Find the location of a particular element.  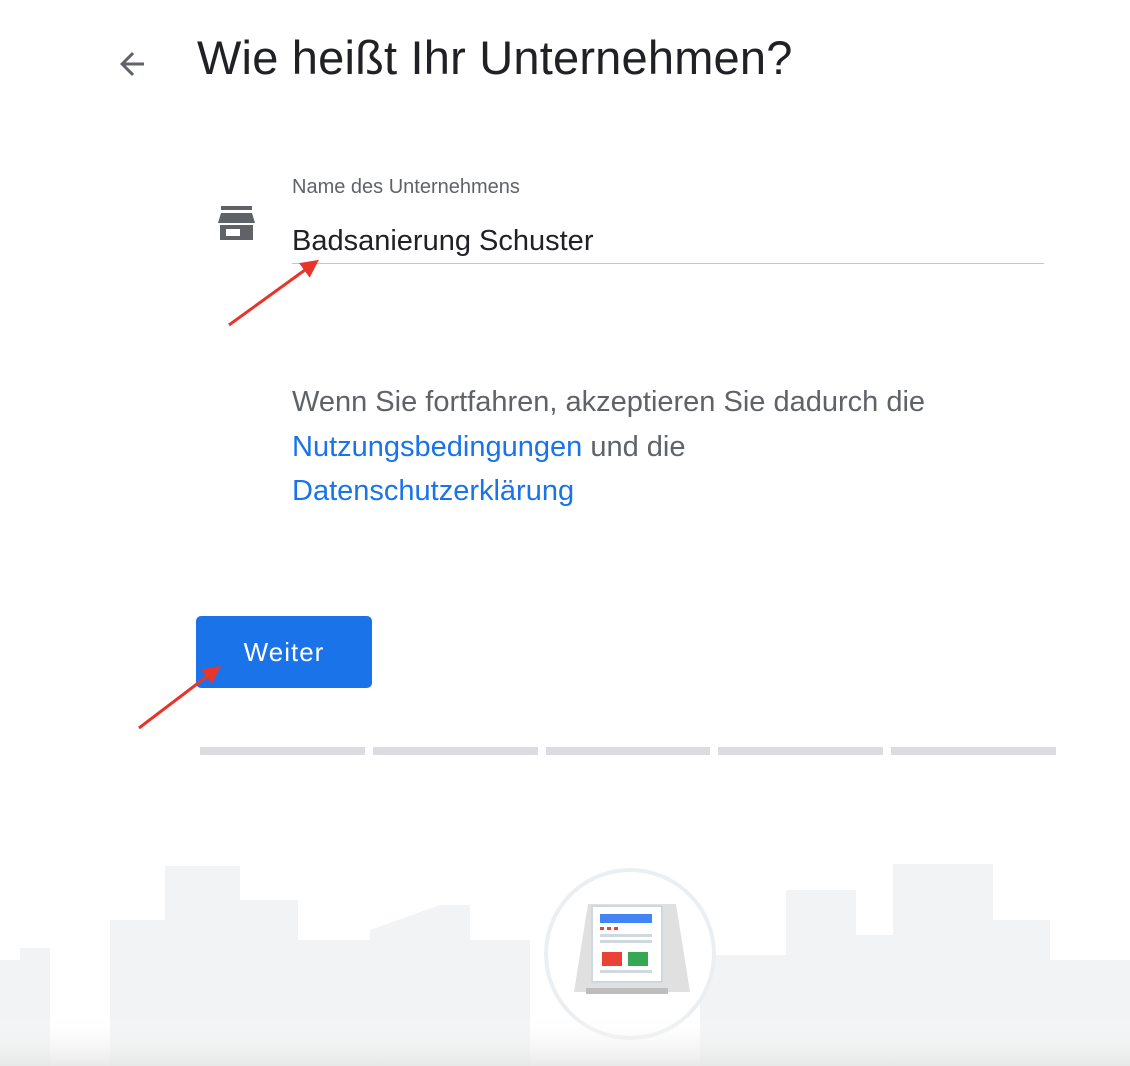

back-button is located at coordinates (132, 64).